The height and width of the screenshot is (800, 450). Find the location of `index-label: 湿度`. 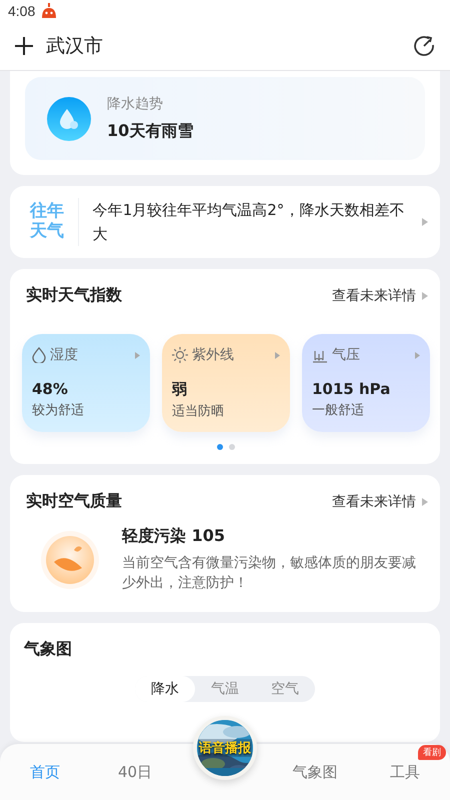

index-label: 湿度 is located at coordinates (64, 355).